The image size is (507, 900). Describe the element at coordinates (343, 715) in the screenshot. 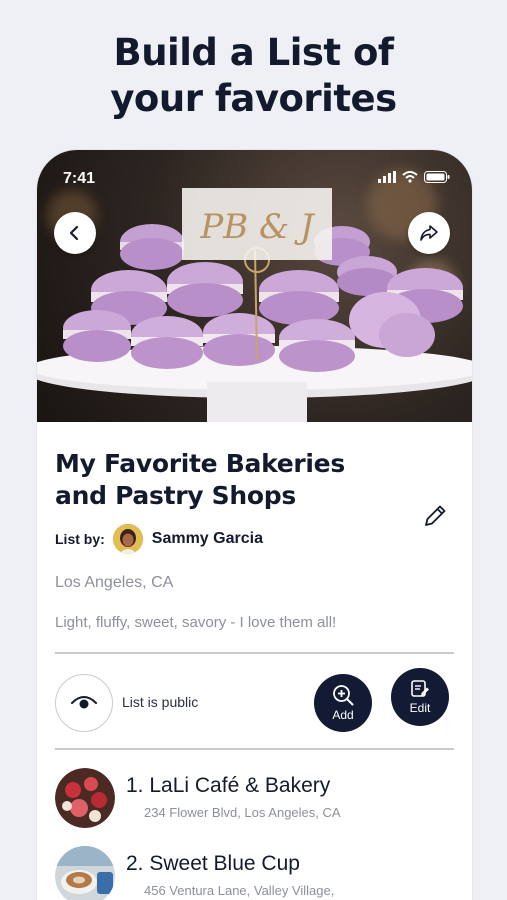

I see `add-button-label: Add` at that location.